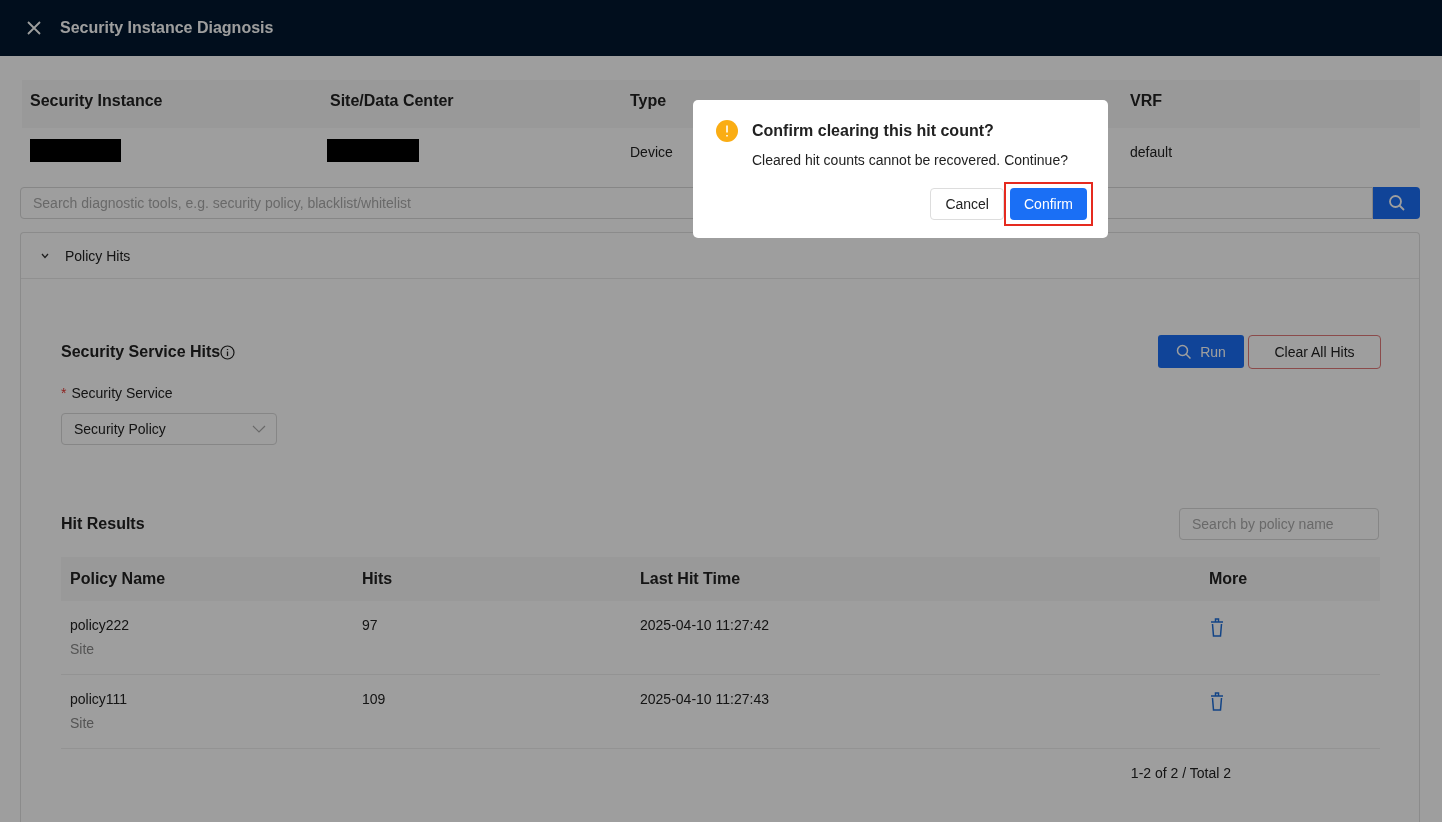  Describe the element at coordinates (374, 699) in the screenshot. I see `table-cell: 109` at that location.